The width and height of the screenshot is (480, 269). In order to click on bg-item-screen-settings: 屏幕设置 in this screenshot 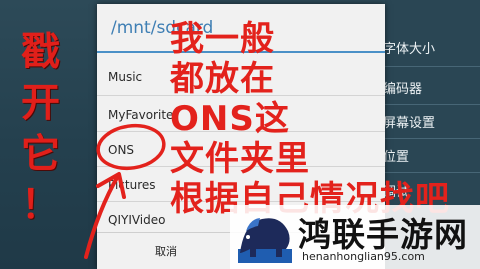, I will do `click(409, 121)`.